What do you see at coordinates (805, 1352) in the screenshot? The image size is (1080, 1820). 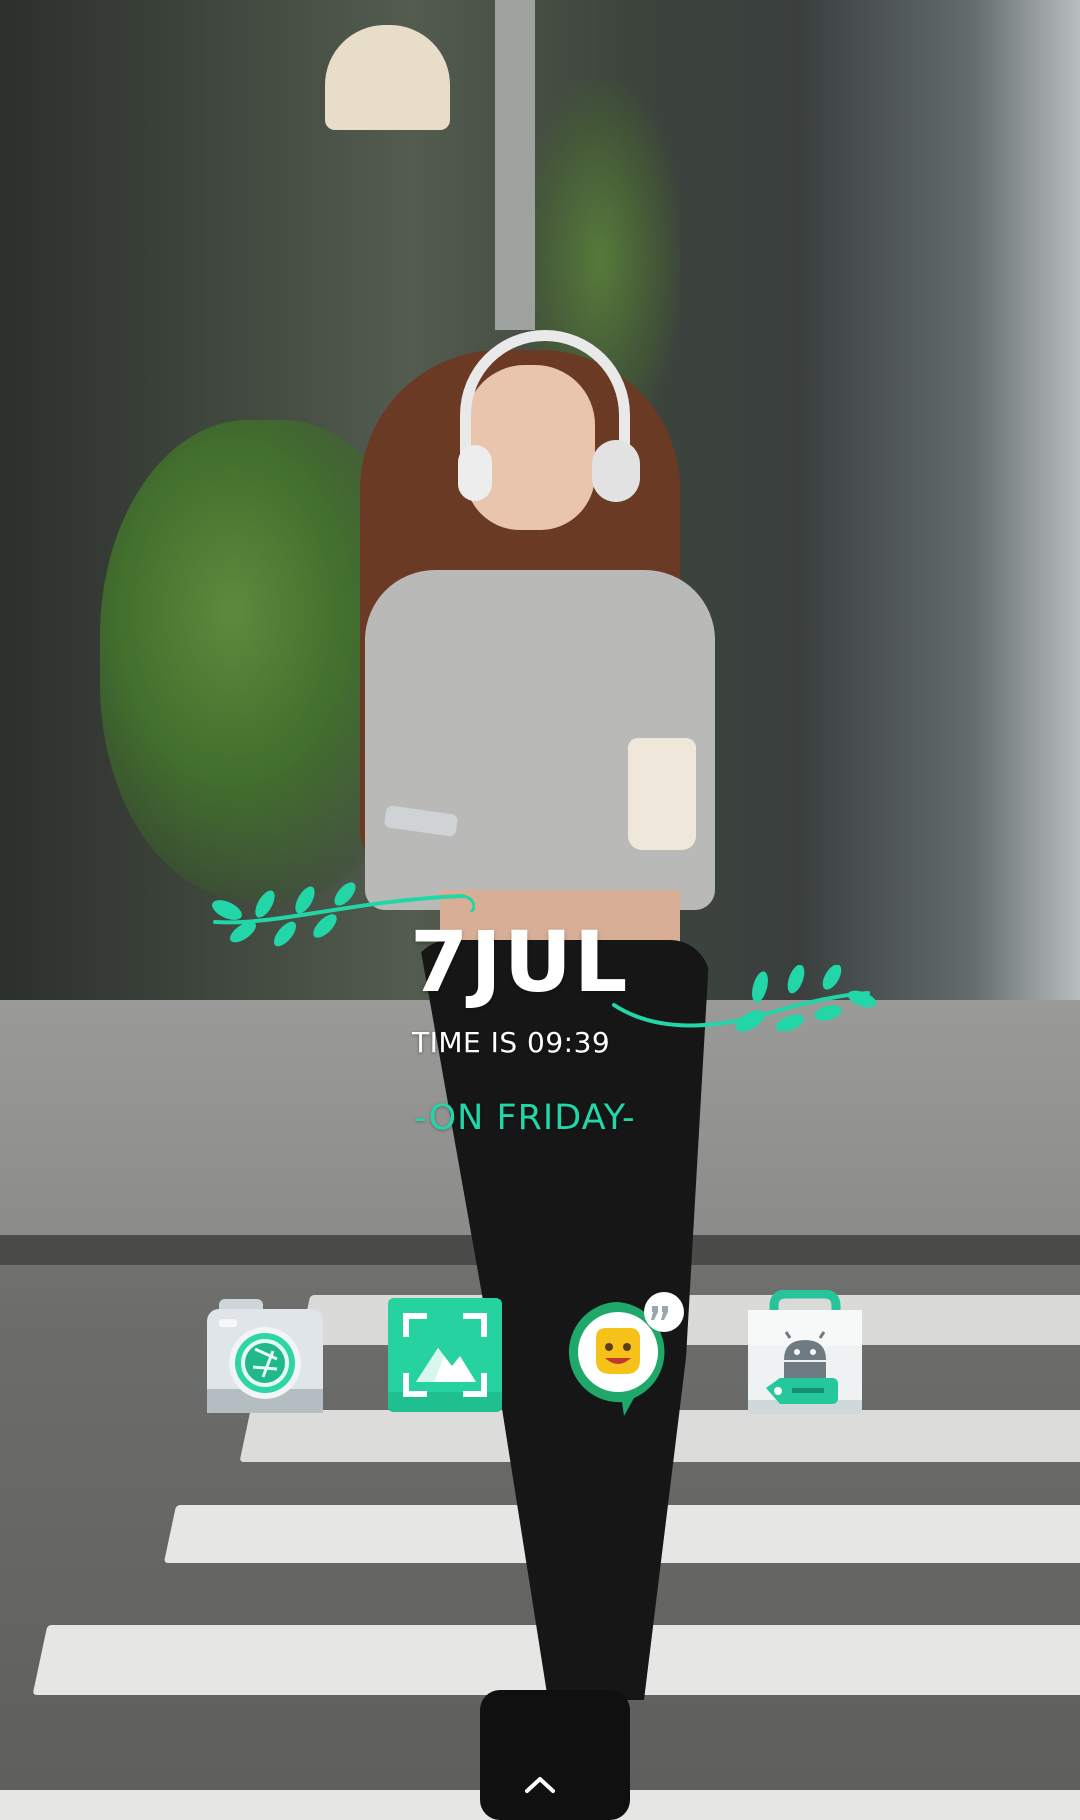 I see `android-store-icon` at bounding box center [805, 1352].